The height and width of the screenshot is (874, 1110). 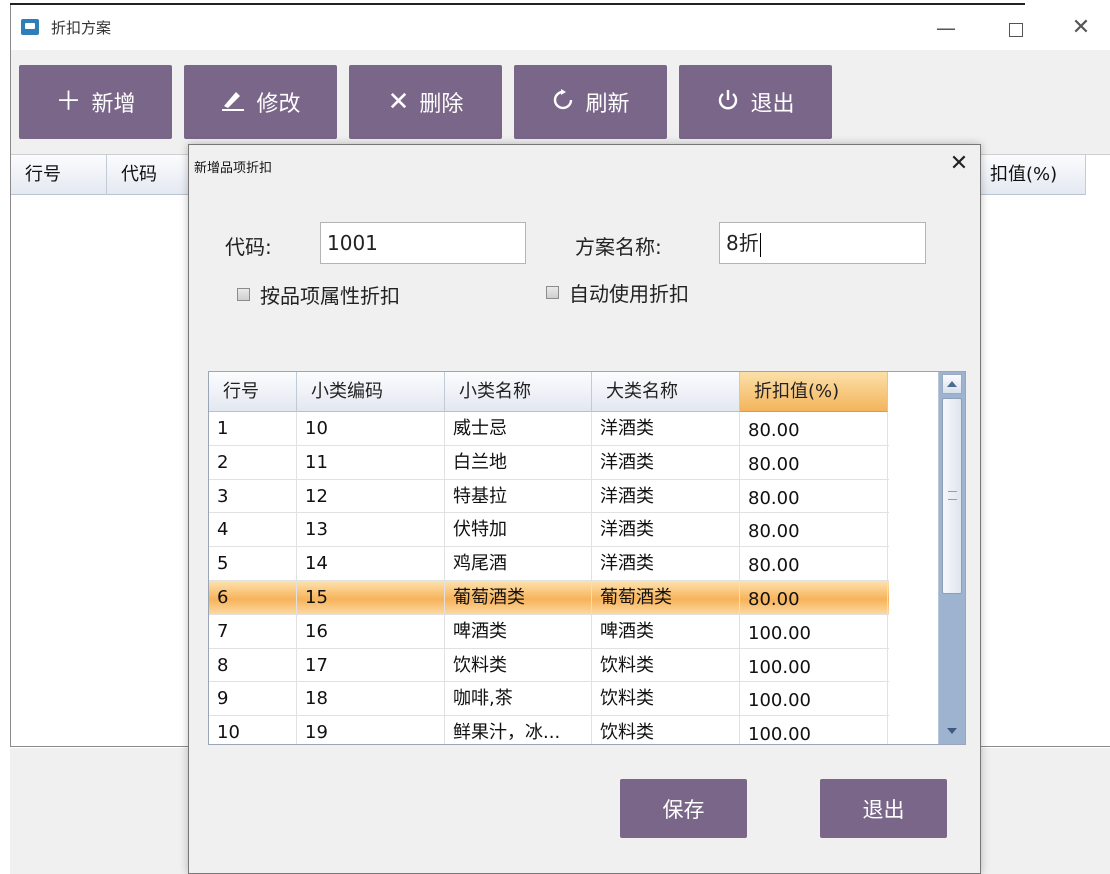 I want to click on close-window-button: ✕, so click(x=1081, y=28).